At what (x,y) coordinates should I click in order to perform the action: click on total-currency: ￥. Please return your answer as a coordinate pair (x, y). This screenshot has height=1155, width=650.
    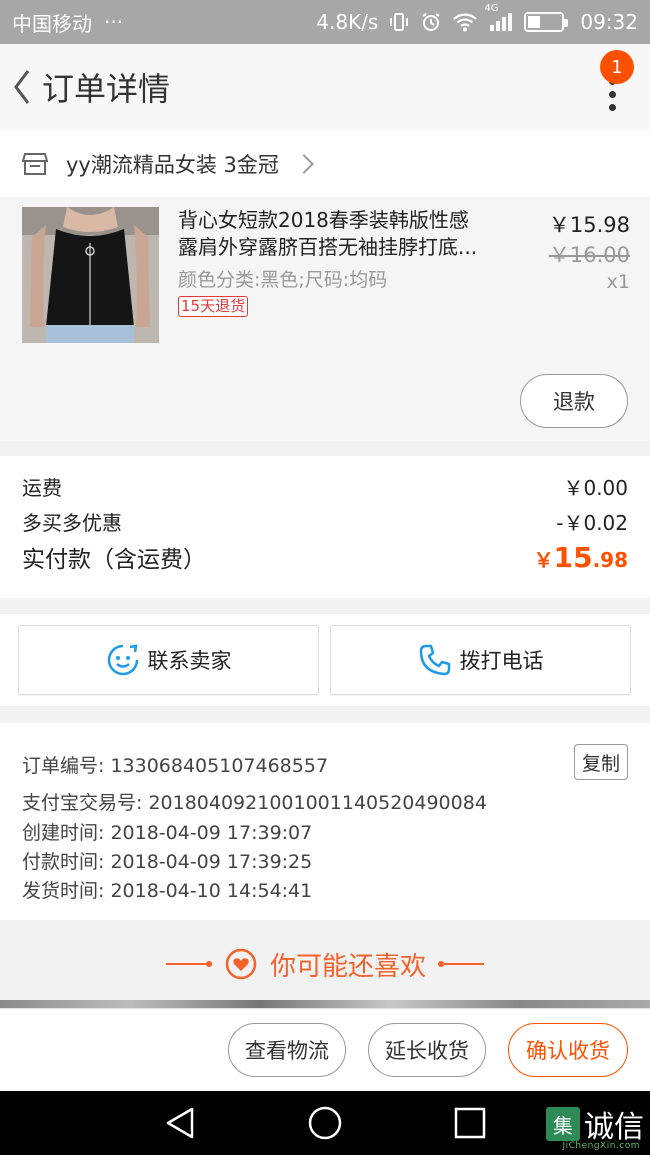
    Looking at the image, I should click on (543, 560).